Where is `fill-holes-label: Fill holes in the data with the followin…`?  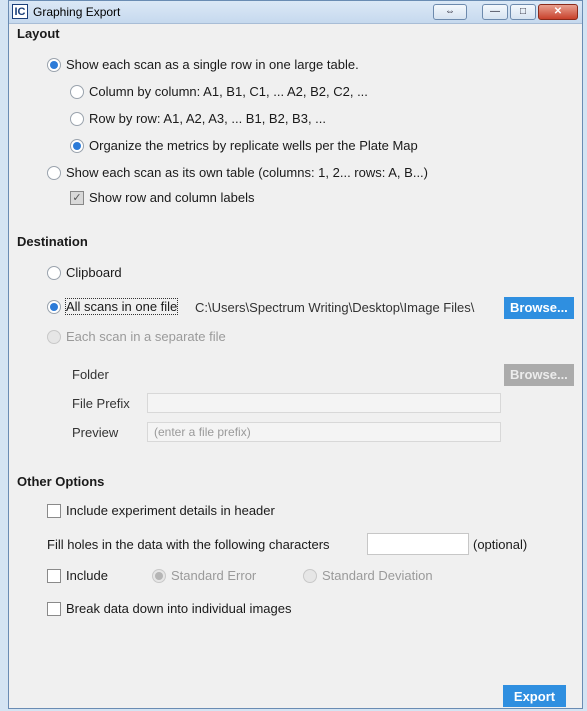
fill-holes-label: Fill holes in the data with the followin… is located at coordinates (188, 544).